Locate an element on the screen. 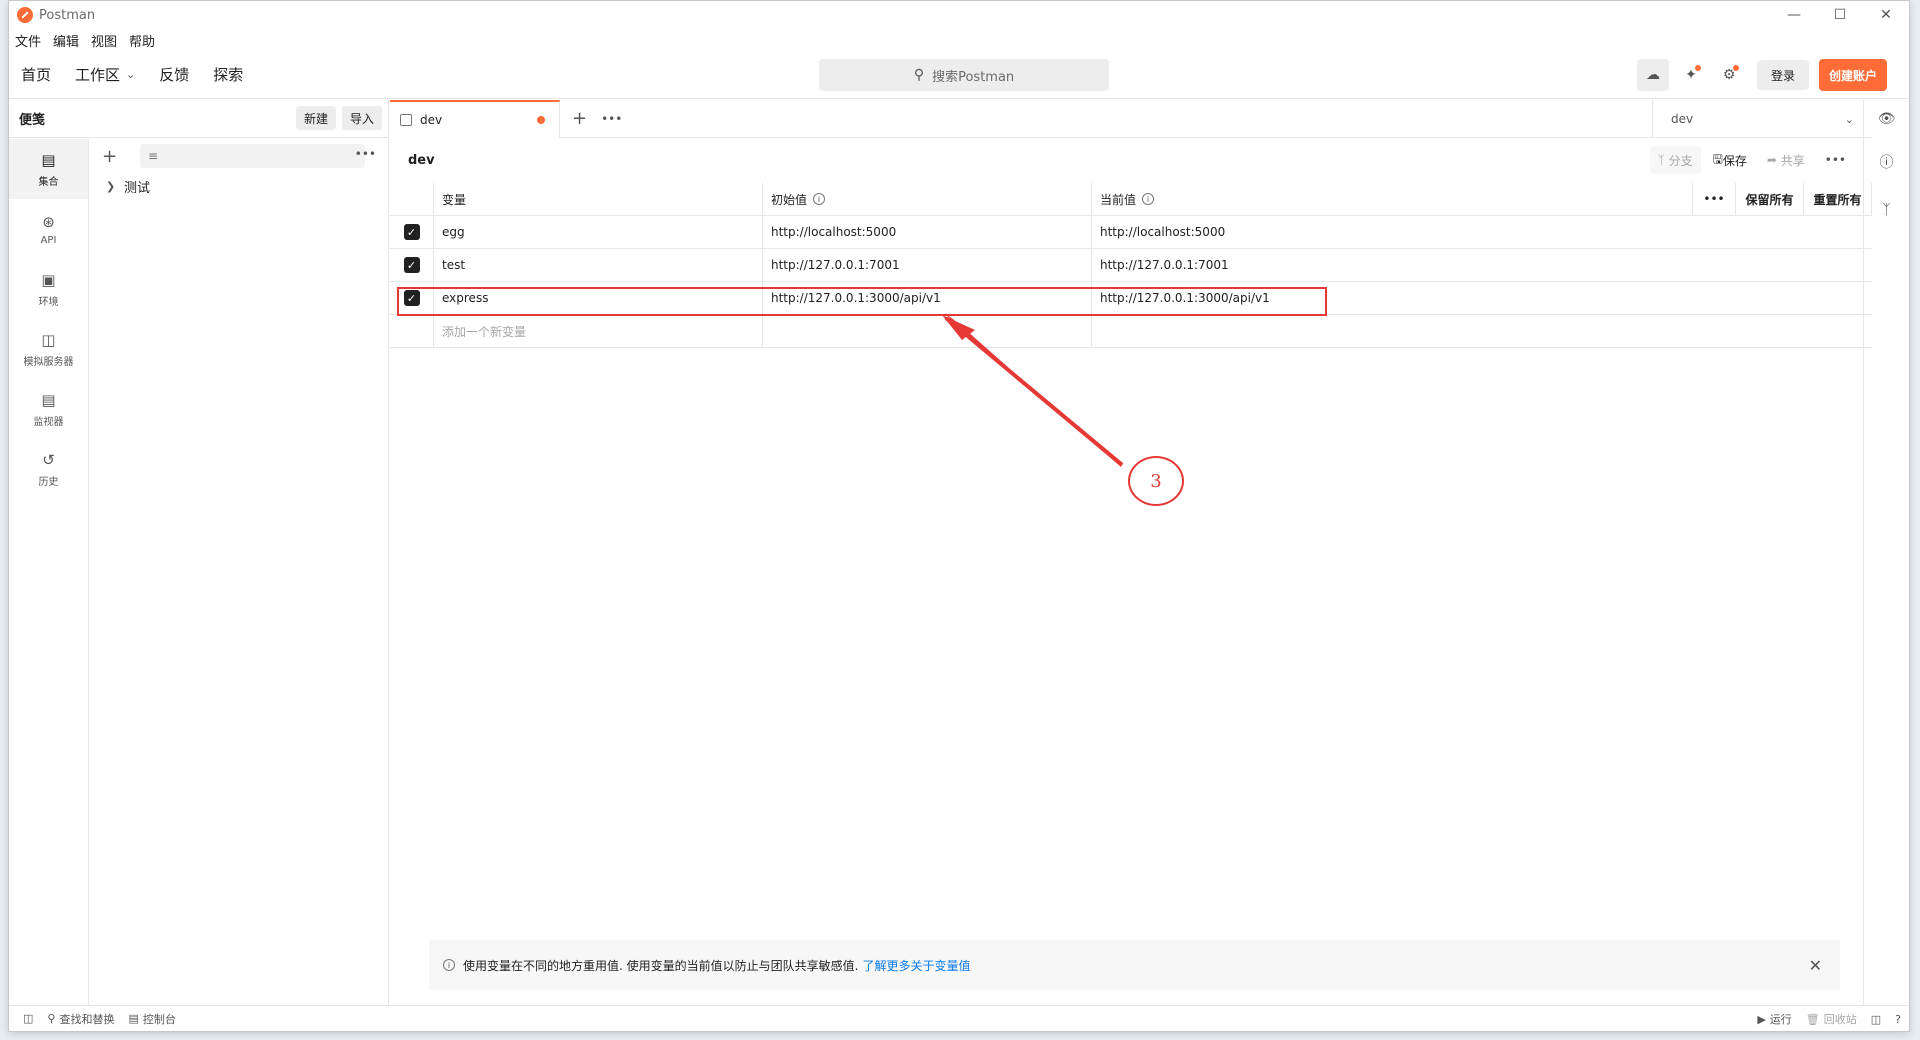 The height and width of the screenshot is (1040, 1920). new-initial-value-input is located at coordinates (927, 331).